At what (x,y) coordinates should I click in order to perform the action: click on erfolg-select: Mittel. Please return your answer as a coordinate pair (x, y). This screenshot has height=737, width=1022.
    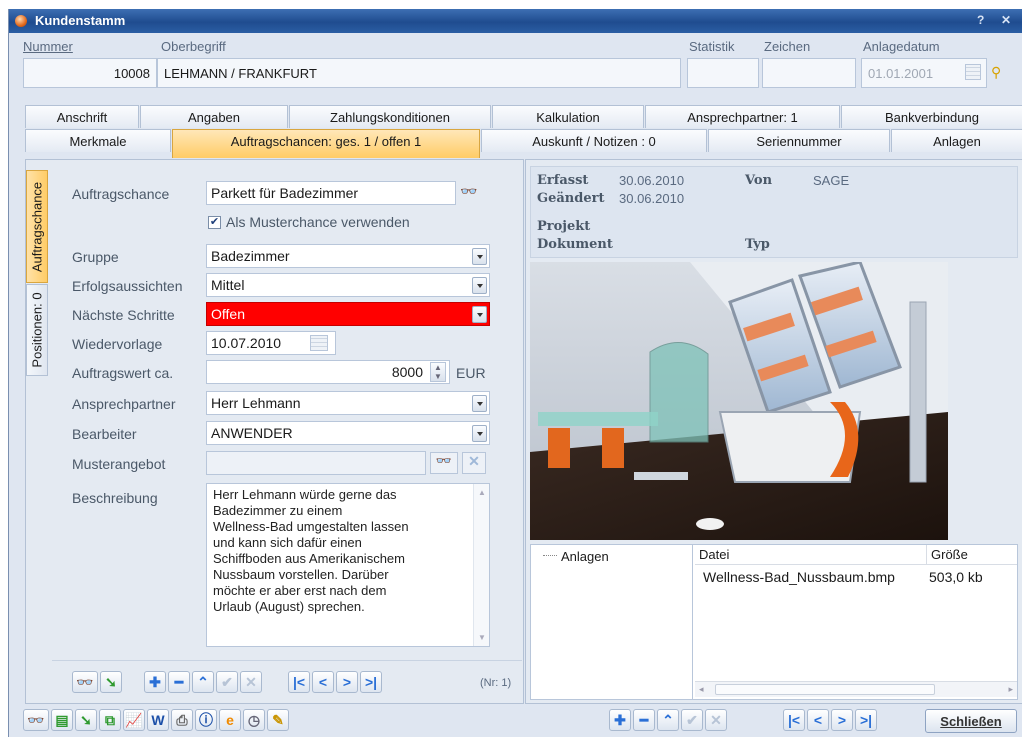
    Looking at the image, I should click on (348, 285).